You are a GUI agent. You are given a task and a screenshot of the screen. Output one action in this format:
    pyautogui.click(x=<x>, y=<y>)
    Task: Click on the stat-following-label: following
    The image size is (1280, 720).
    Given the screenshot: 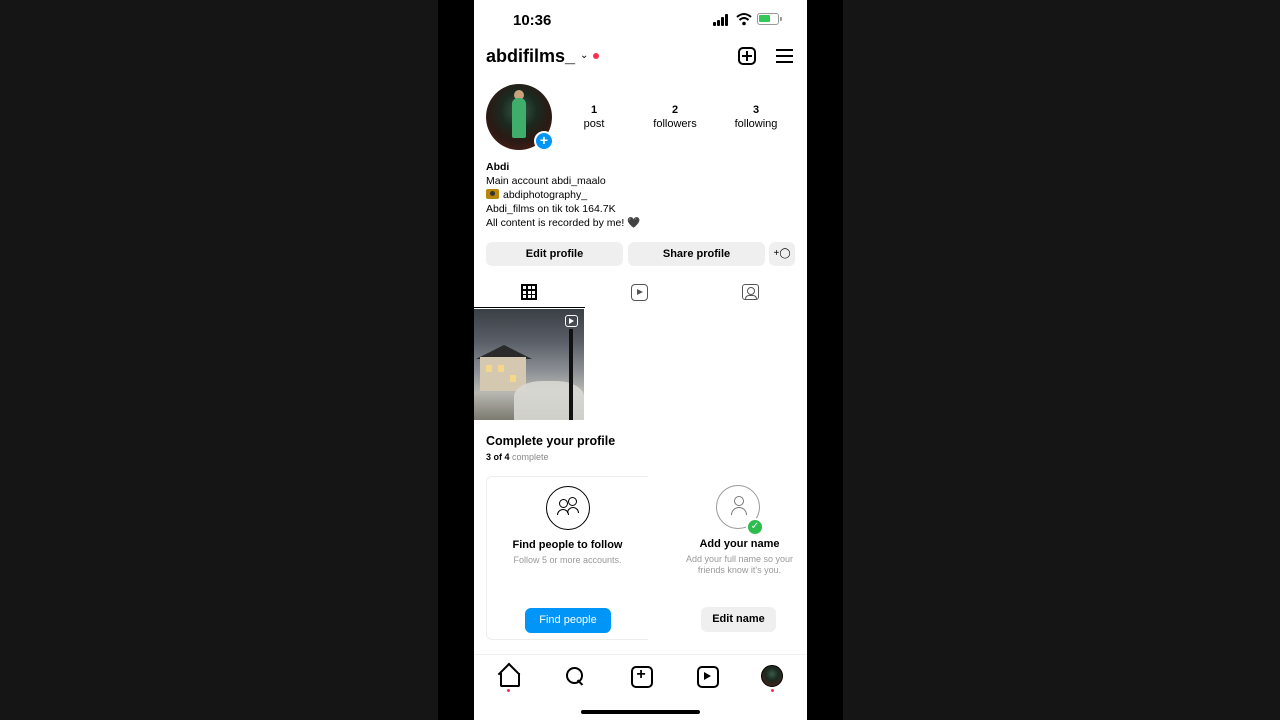 What is the action you would take?
    pyautogui.click(x=756, y=124)
    